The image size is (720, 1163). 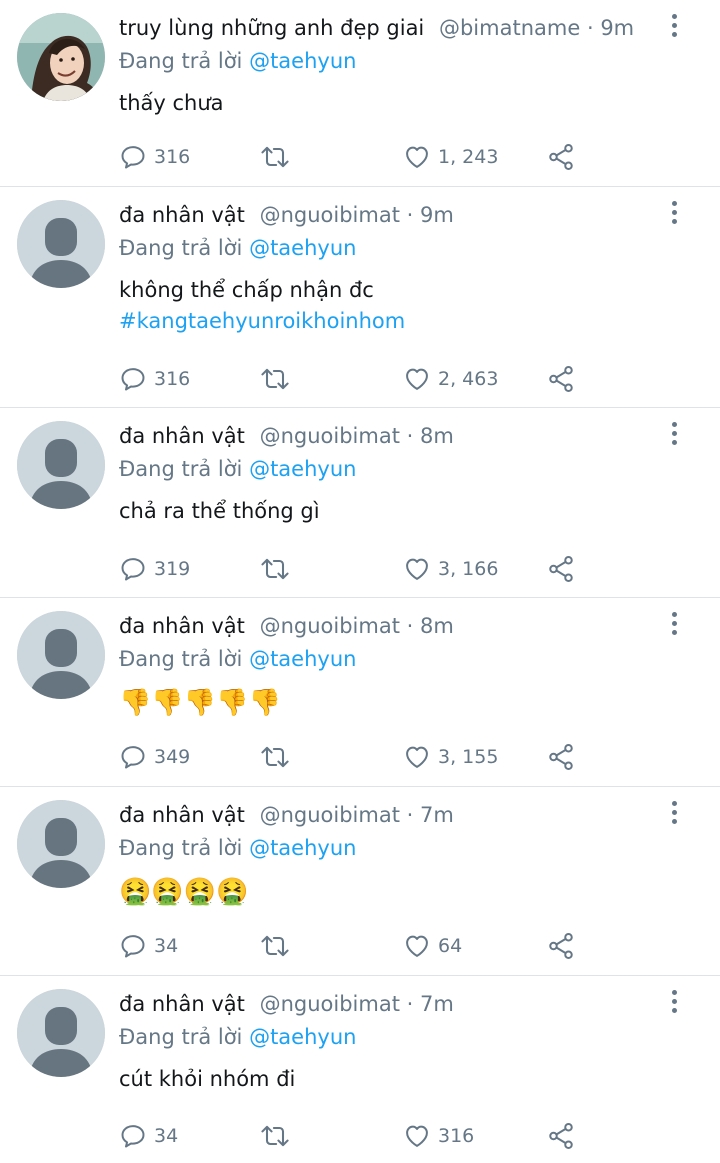 I want to click on tweet-actions: 349 3, 155, so click(x=389, y=757).